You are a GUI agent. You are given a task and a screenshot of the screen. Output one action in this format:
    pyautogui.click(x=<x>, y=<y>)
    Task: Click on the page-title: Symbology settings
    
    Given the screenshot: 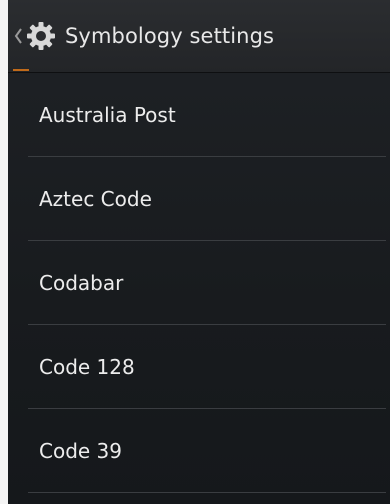 What is the action you would take?
    pyautogui.click(x=170, y=36)
    